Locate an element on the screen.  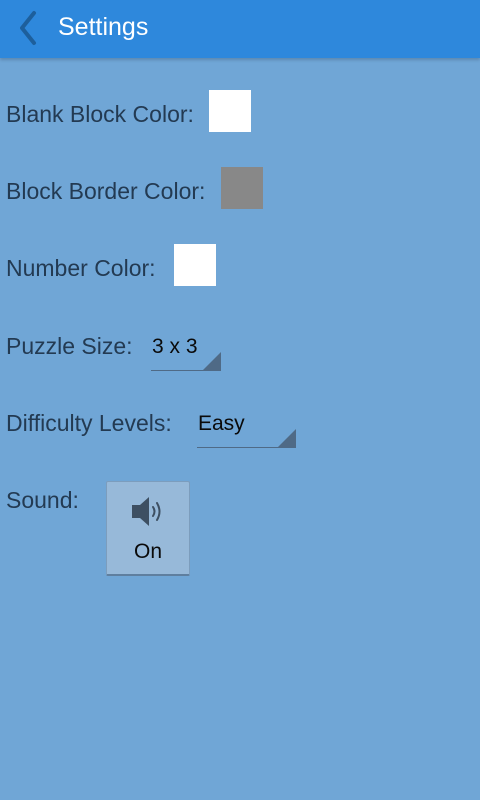
puzzle-size-dropdown: 3 x 3 is located at coordinates (186, 353).